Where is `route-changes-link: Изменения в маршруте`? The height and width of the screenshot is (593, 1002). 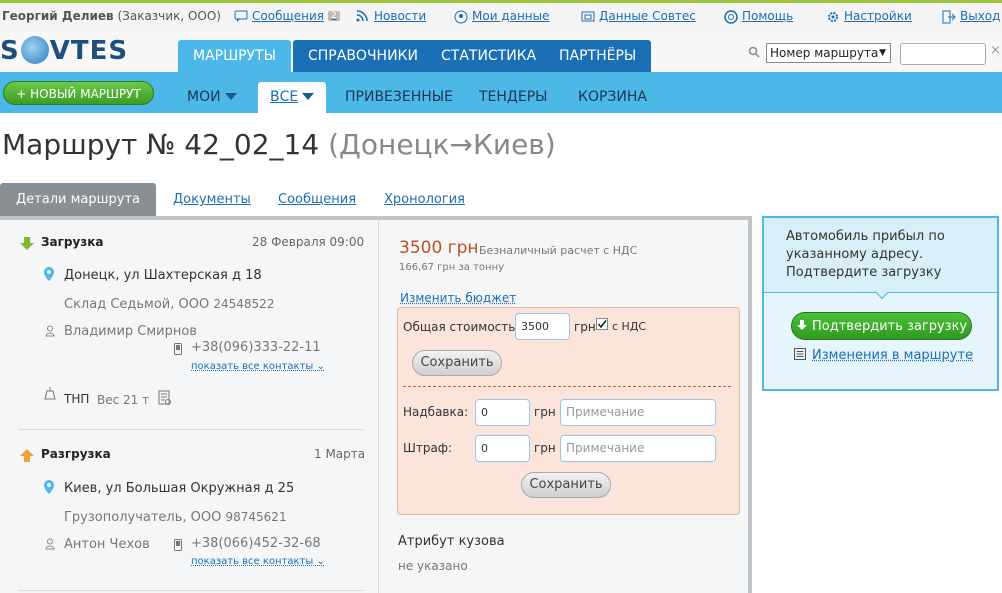
route-changes-link: Изменения в маршруте is located at coordinates (883, 355).